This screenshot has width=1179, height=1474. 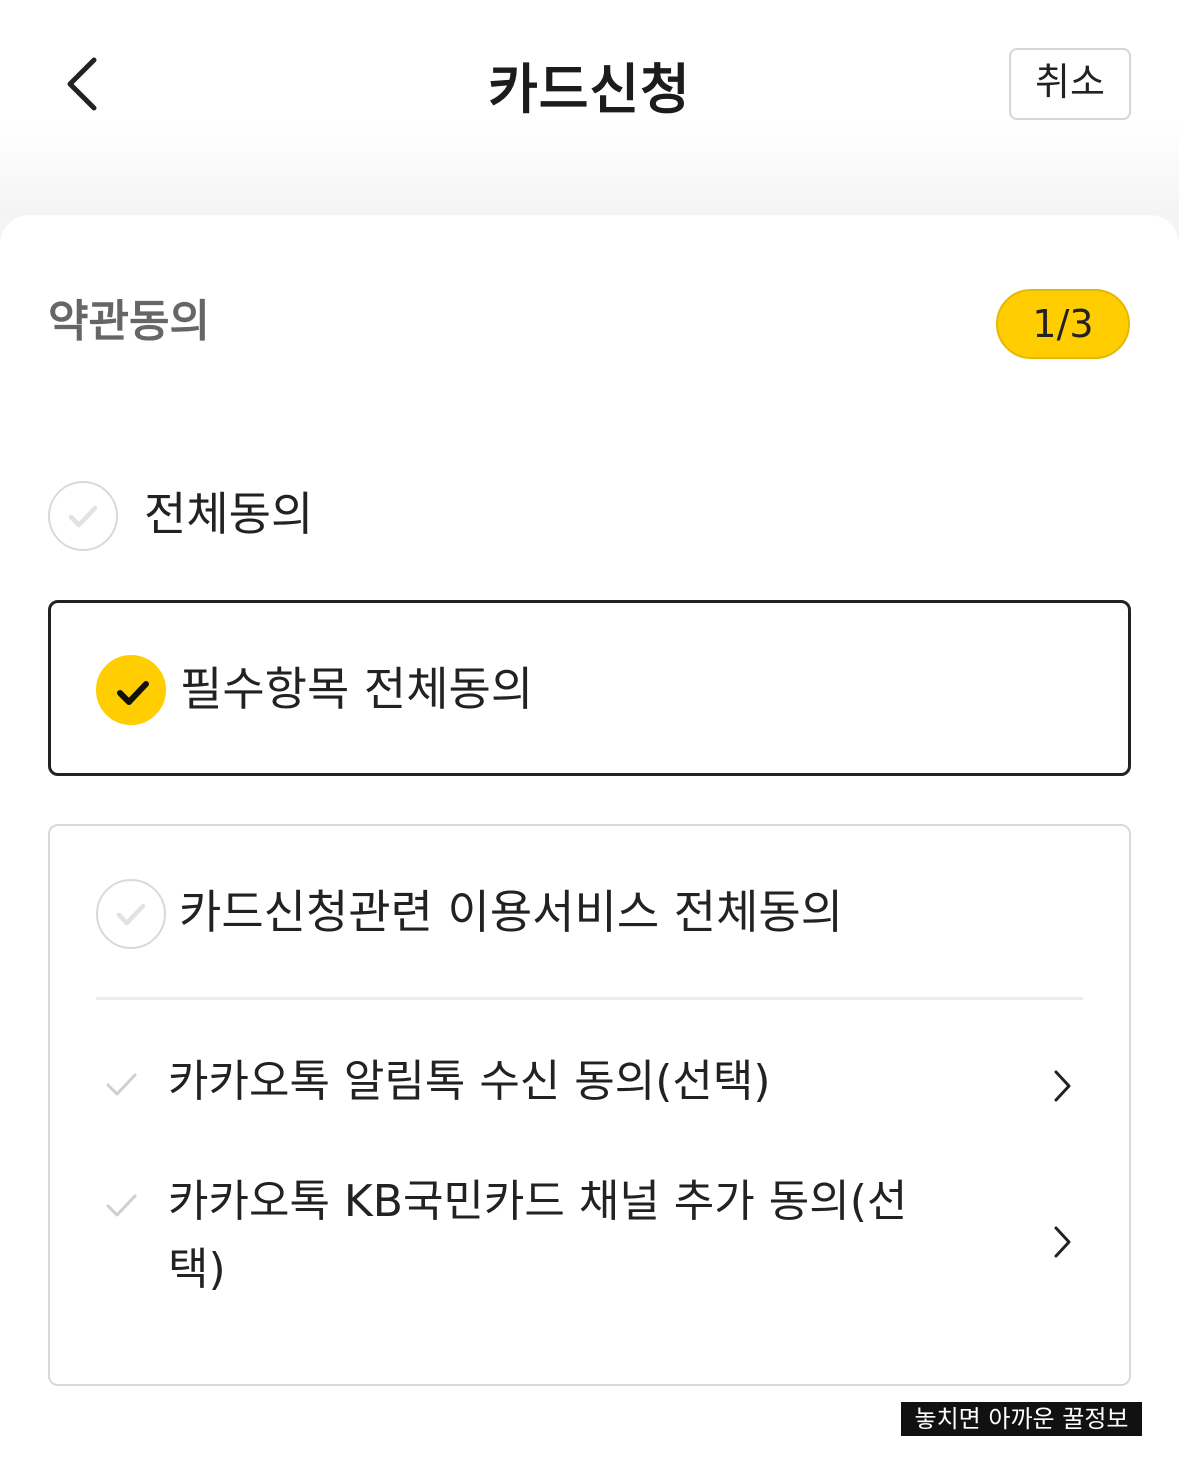 I want to click on required-agree-checkbox, so click(x=131, y=690).